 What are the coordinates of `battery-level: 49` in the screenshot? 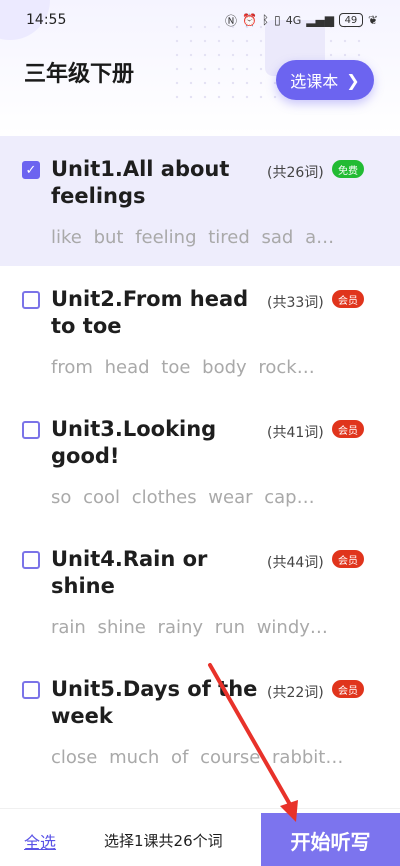 It's located at (351, 20).